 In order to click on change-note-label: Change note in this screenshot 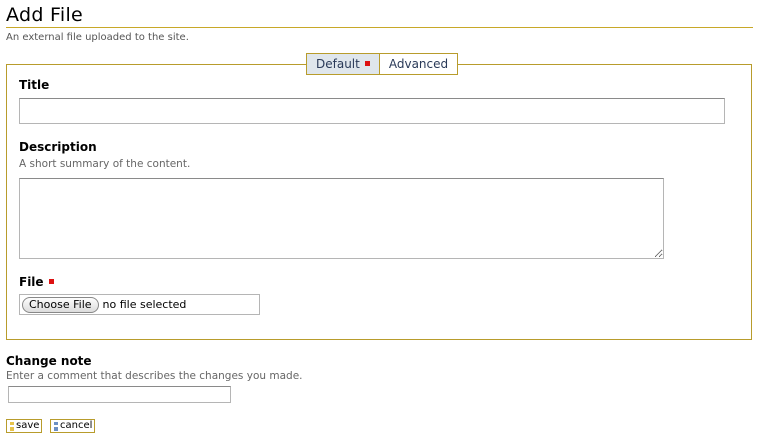, I will do `click(49, 361)`.